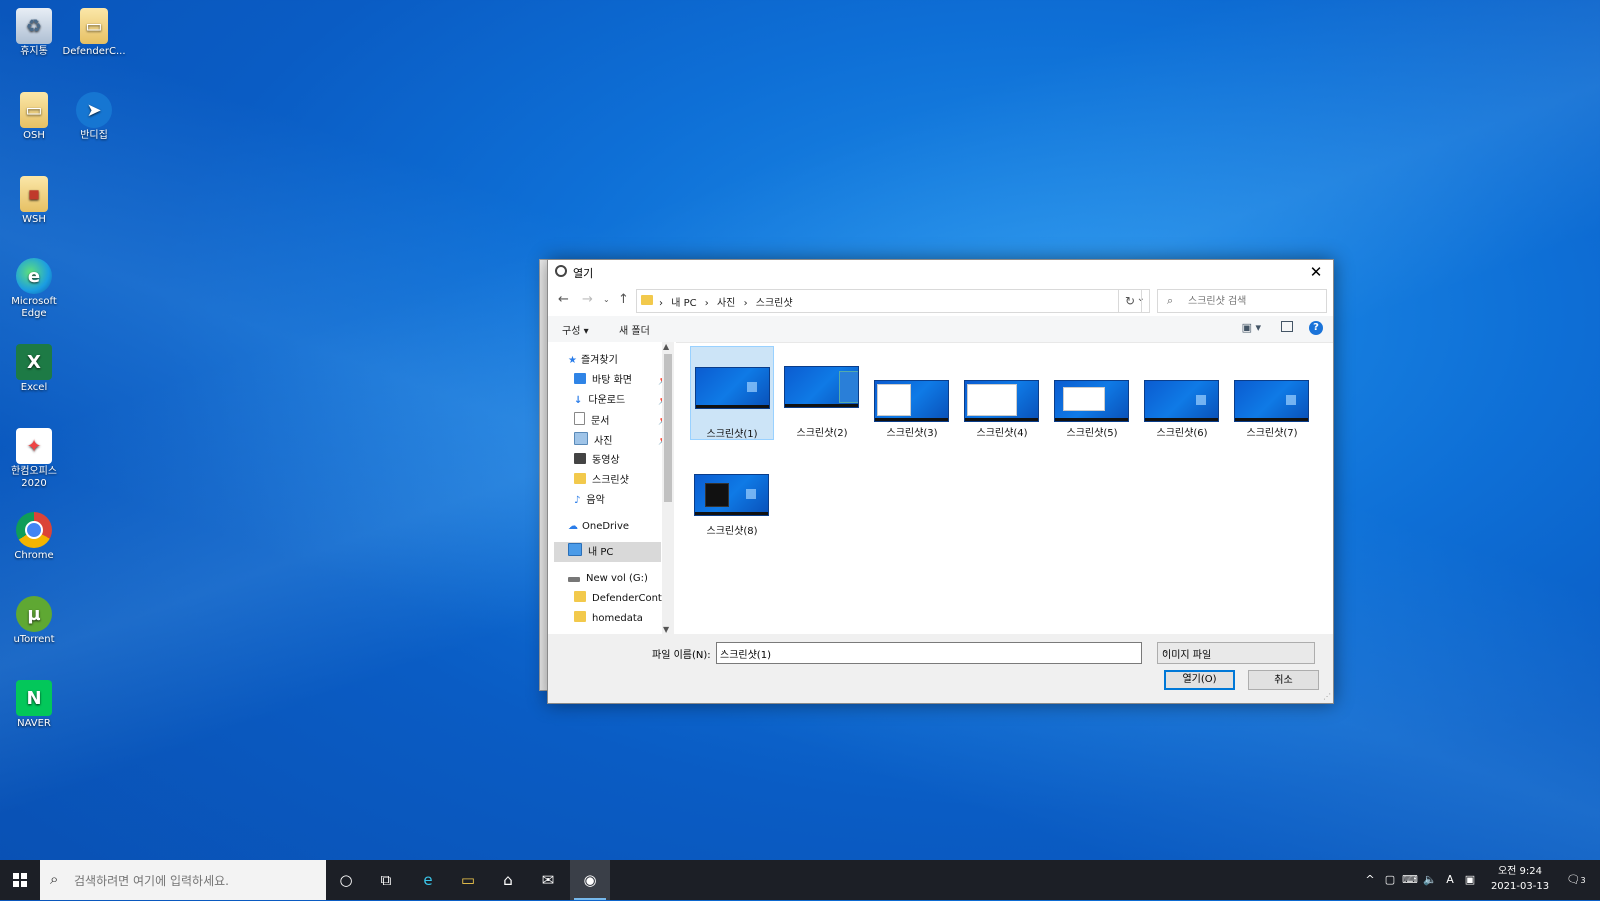 The image size is (1600, 901). What do you see at coordinates (34, 621) in the screenshot?
I see `desktop-icon-utorrent: µ uTorrent` at bounding box center [34, 621].